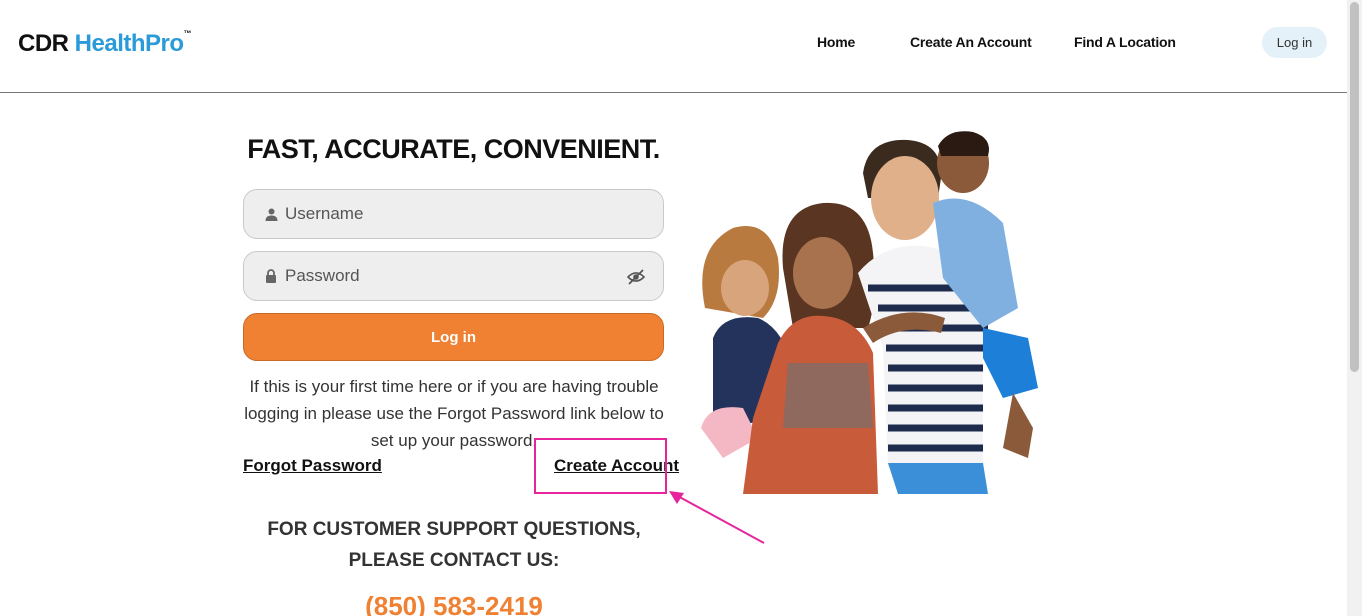  Describe the element at coordinates (1125, 42) in the screenshot. I see `nav-find-location: Find A Location` at that location.